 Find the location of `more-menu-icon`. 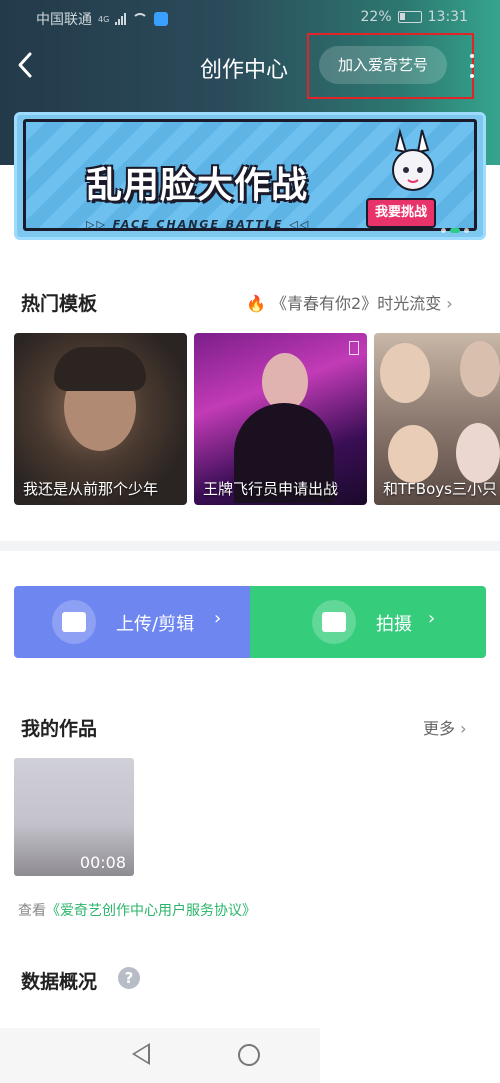

more-menu-icon is located at coordinates (472, 66).